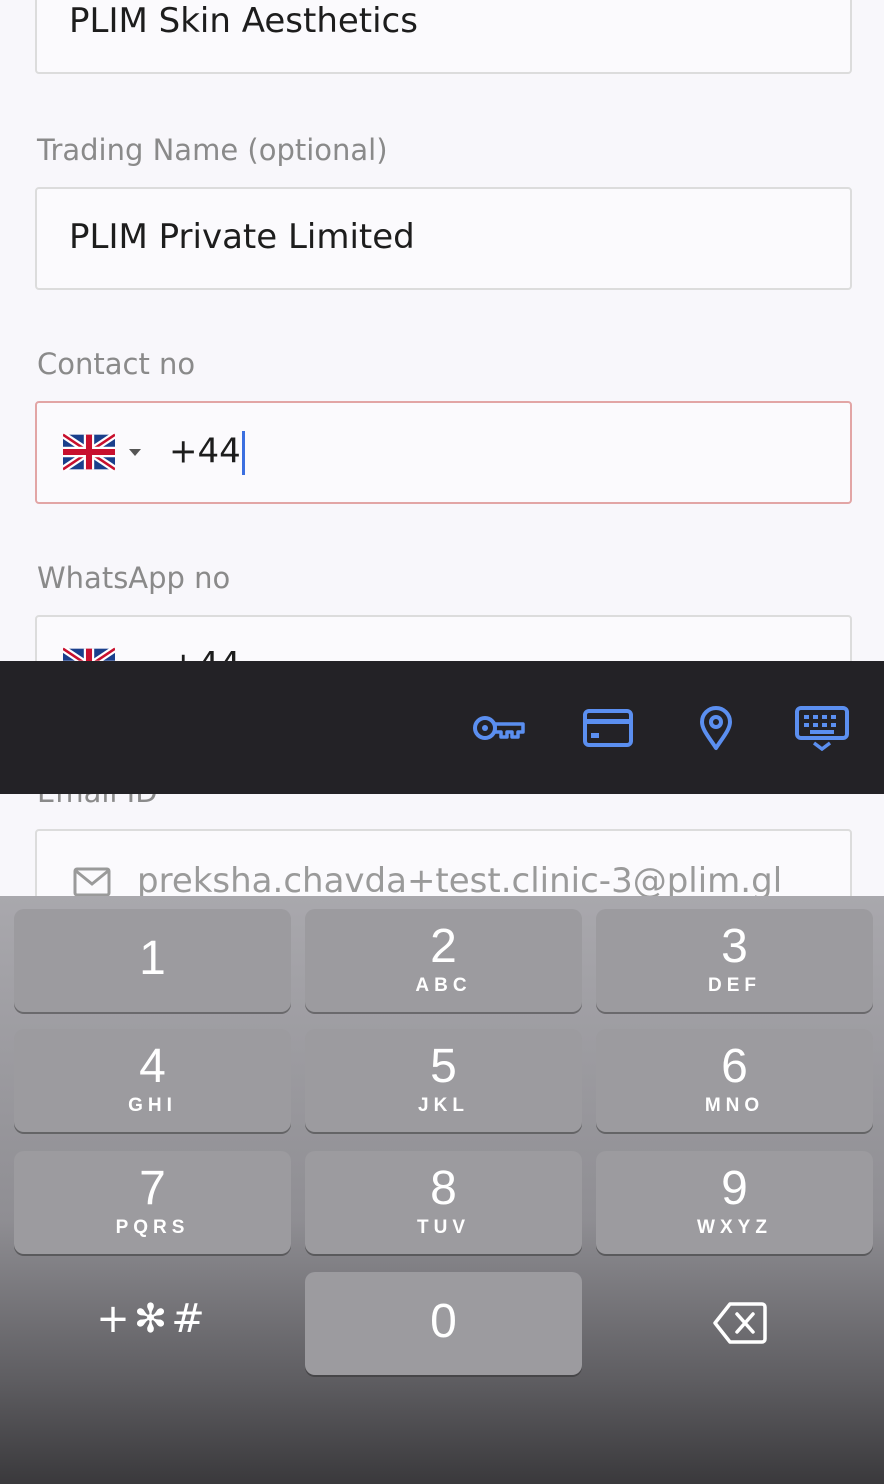 Image resolution: width=884 pixels, height=1484 pixels. What do you see at coordinates (443, 37) in the screenshot?
I see `business-name-field: PLIM Skin Aesthetics` at bounding box center [443, 37].